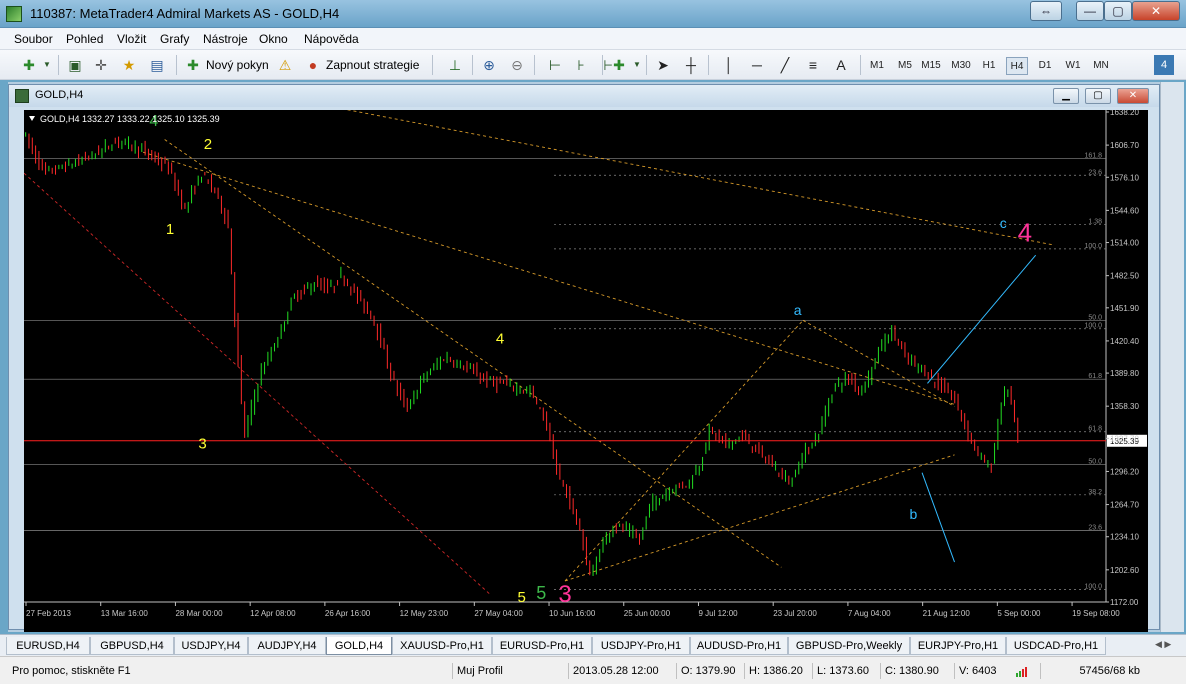  I want to click on tab-gbpusd-pro-weekly: GBPUSD-Pro,Weekly, so click(849, 646).